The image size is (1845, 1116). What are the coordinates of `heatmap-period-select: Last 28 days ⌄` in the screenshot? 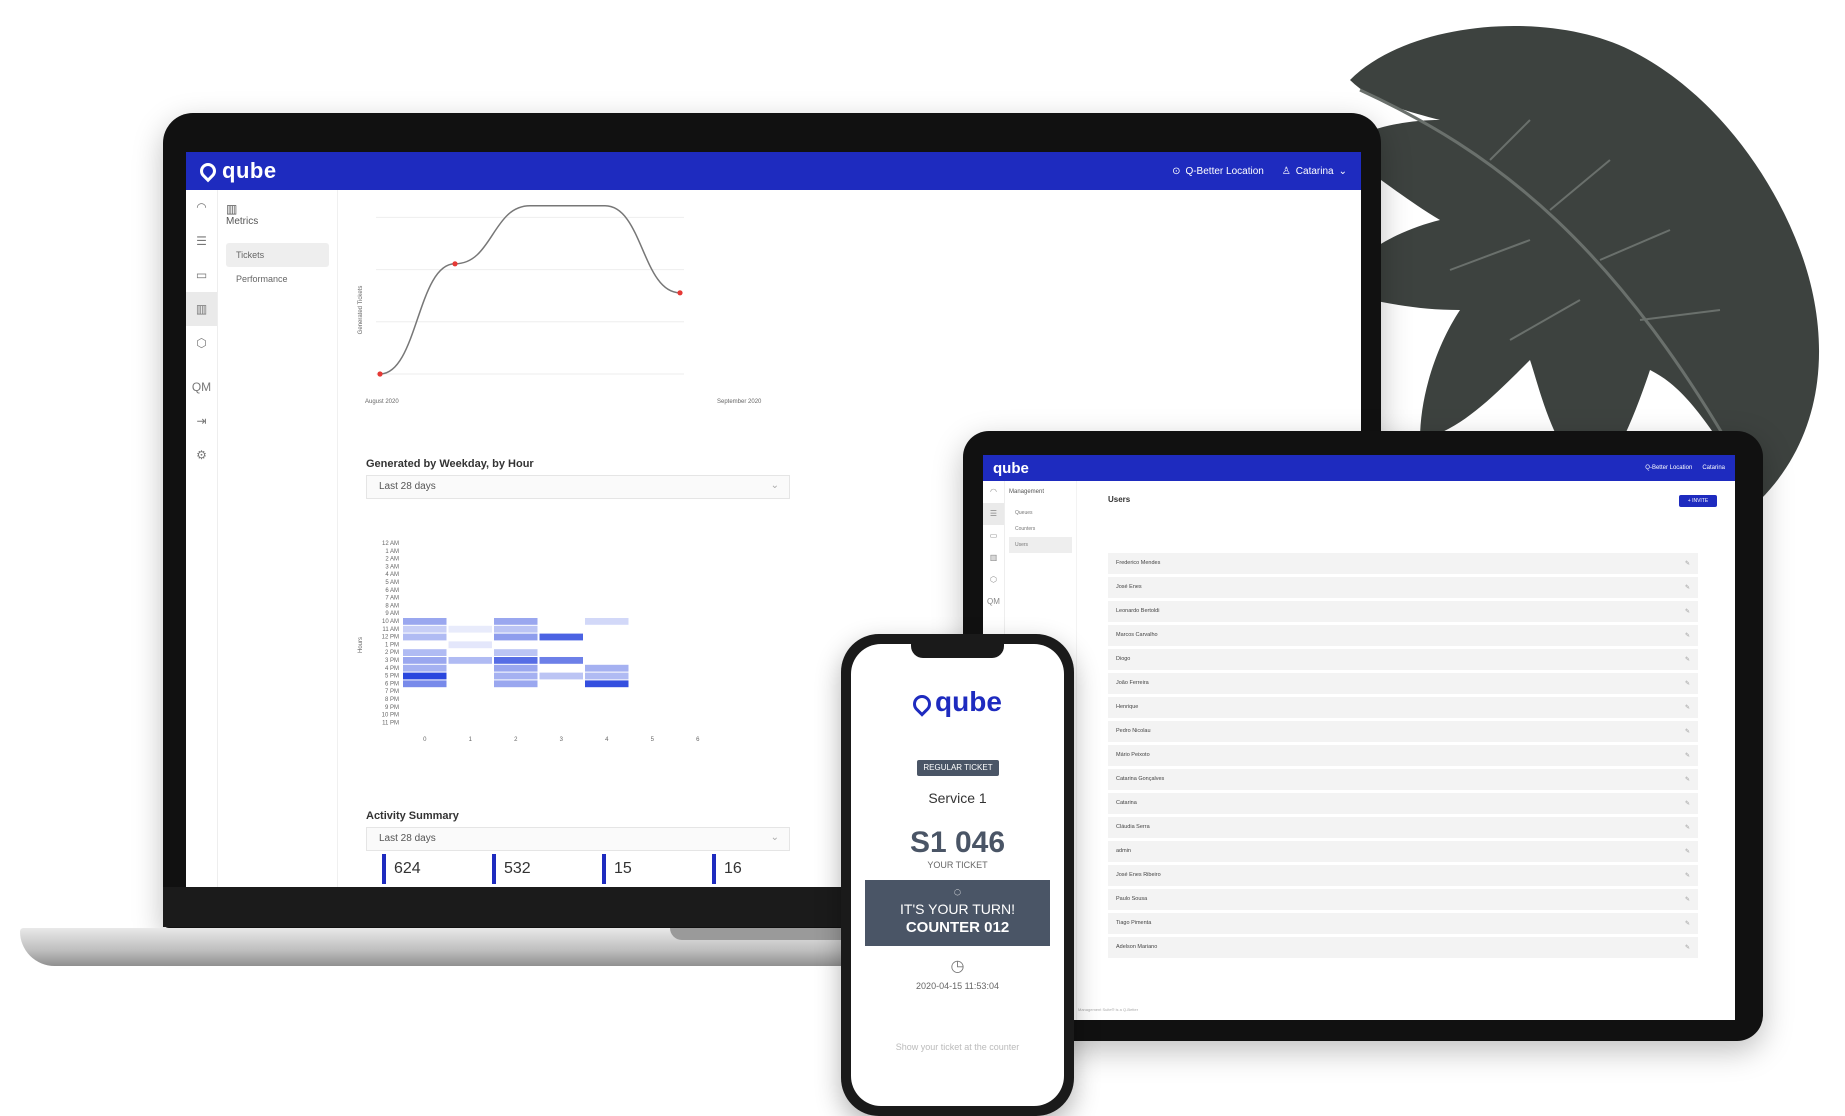 It's located at (578, 487).